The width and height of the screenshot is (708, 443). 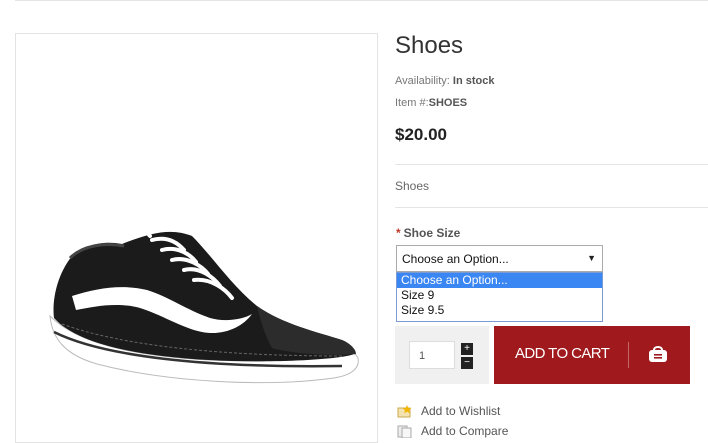 I want to click on availability: Availability: In stock, so click(x=444, y=81).